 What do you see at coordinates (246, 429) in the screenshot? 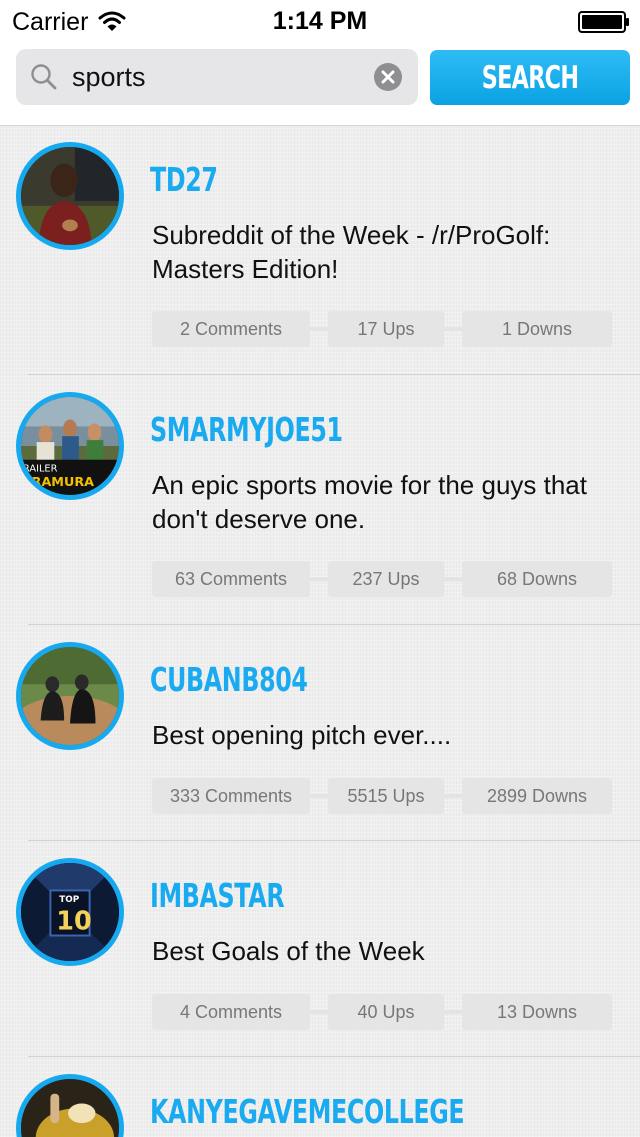
I see `post-username: SMARMYJOE51` at bounding box center [246, 429].